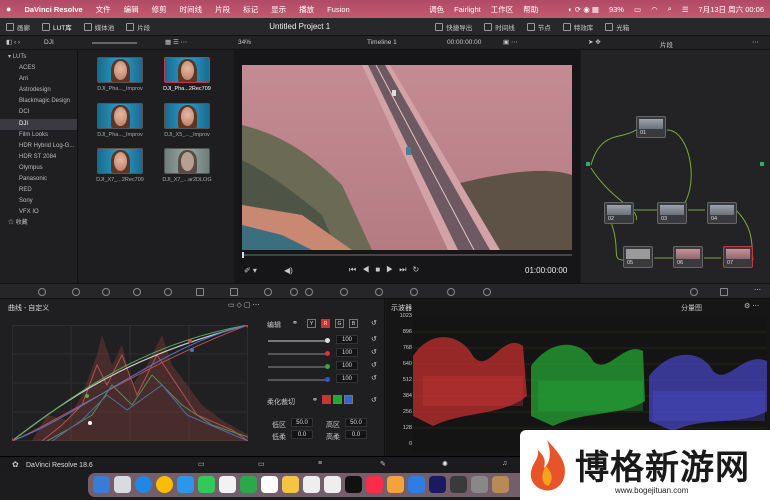 Image resolution: width=770 pixels, height=500 pixels. What do you see at coordinates (755, 42) in the screenshot?
I see `subbar-more-icon: ⋯` at bounding box center [755, 42].